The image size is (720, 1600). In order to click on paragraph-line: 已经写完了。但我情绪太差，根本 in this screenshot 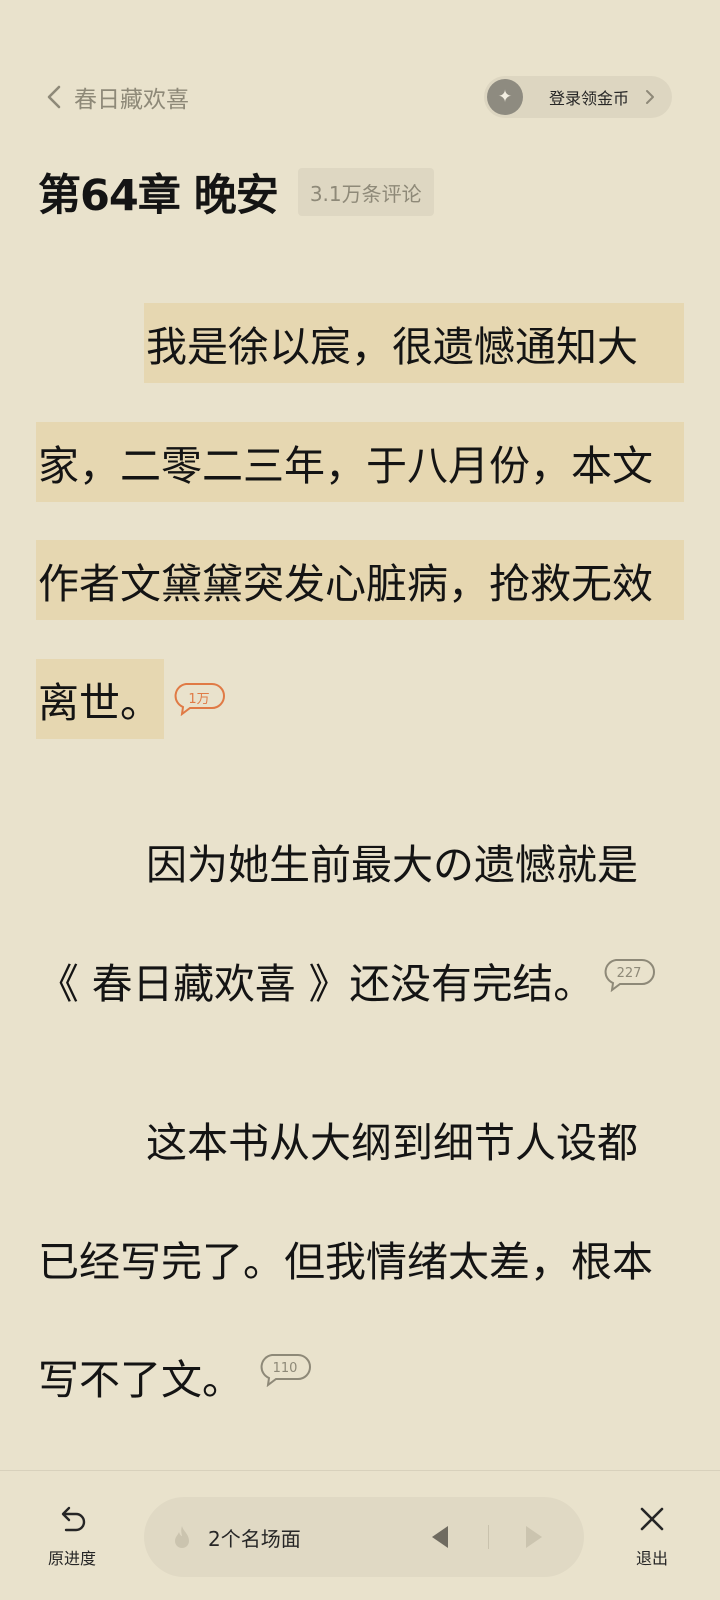, I will do `click(360, 1258)`.